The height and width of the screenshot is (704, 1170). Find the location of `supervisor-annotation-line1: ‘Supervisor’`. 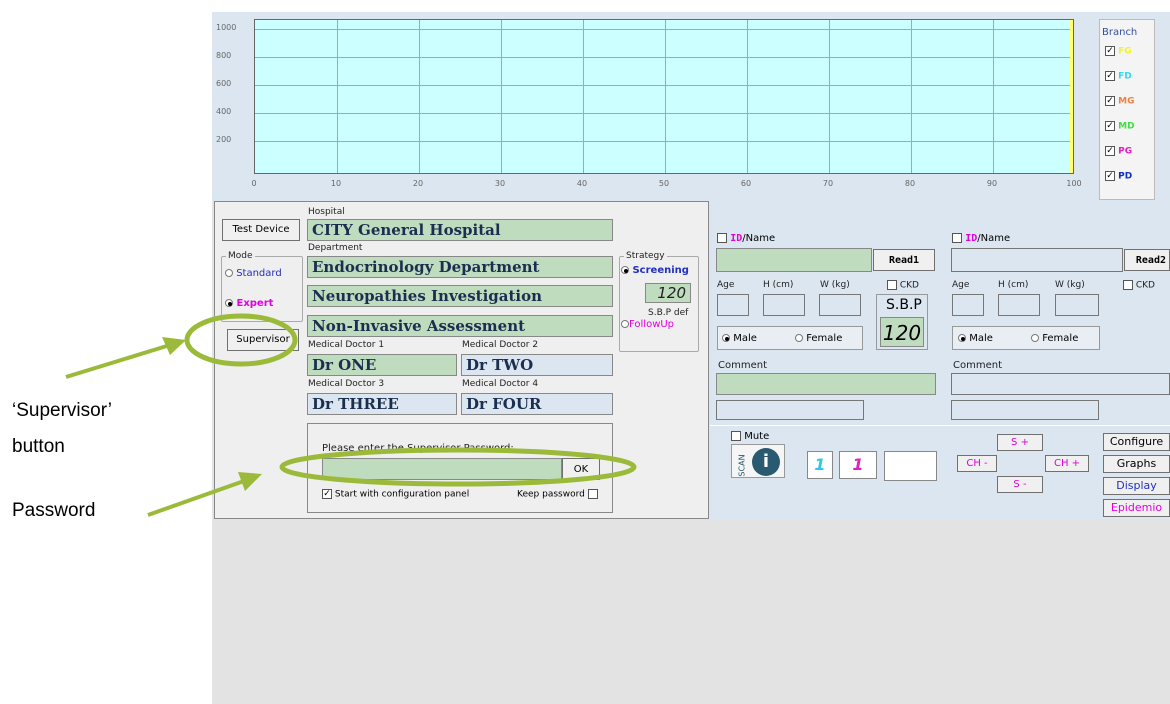

supervisor-annotation-line1: ‘Supervisor’ is located at coordinates (62, 410).